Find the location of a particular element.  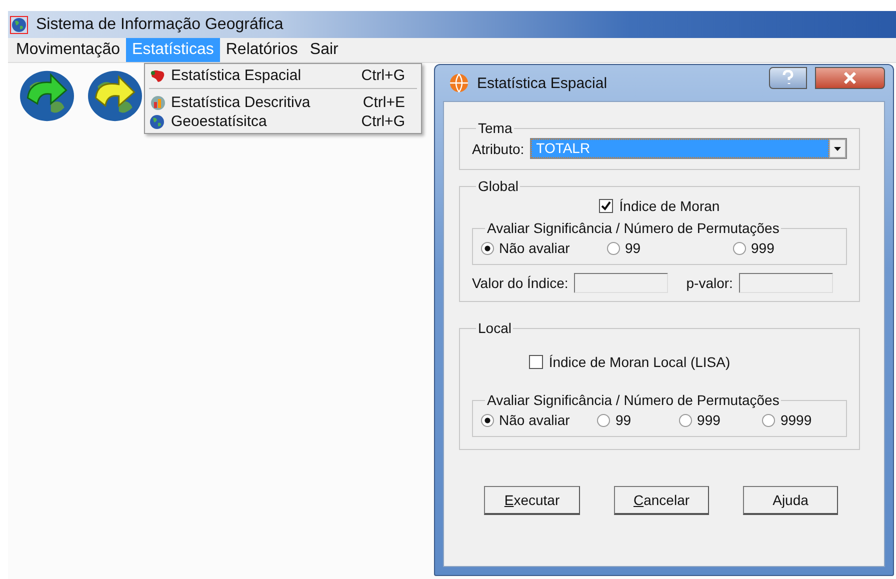

menu-entry: Estatística Descritiva is located at coordinates (267, 102).